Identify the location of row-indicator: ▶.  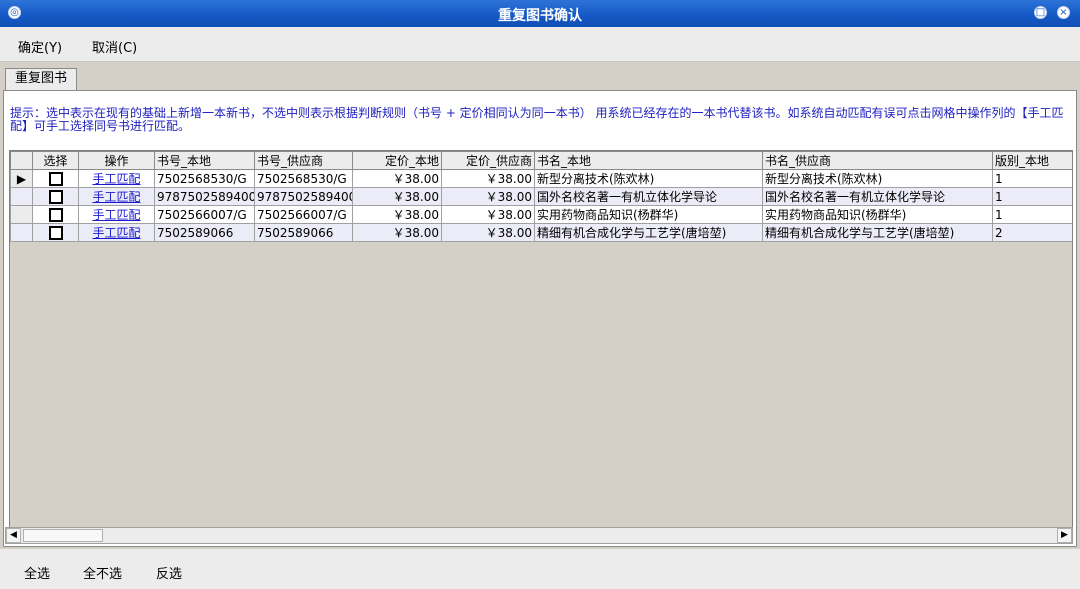
(21, 178).